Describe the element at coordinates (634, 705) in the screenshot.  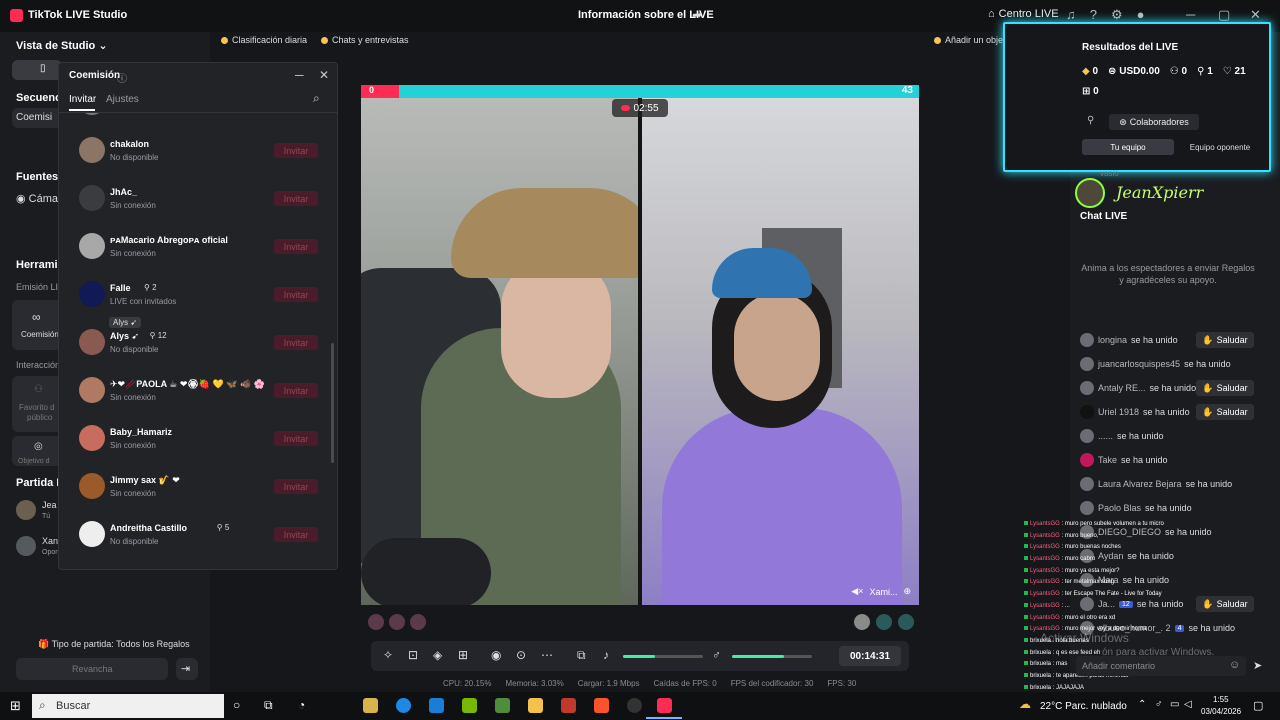
I see `obs-icon` at that location.